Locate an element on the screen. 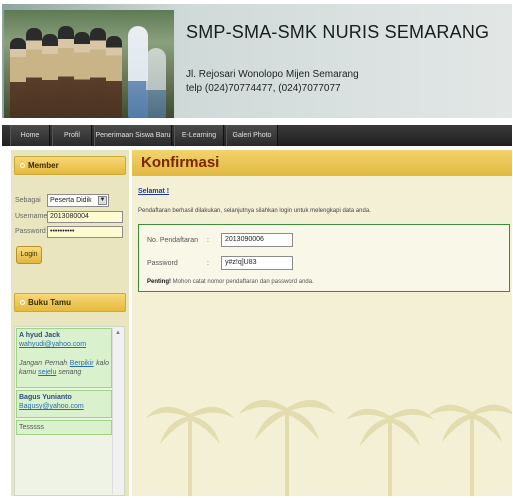  palm-trees-background is located at coordinates (329, 448).